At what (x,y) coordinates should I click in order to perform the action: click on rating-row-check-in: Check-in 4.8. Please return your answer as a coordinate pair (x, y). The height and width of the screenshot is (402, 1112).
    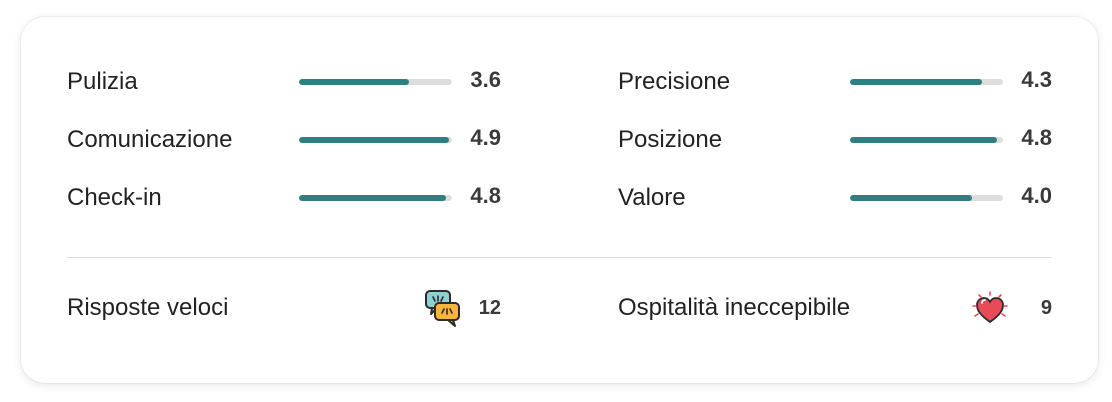
    Looking at the image, I should click on (284, 197).